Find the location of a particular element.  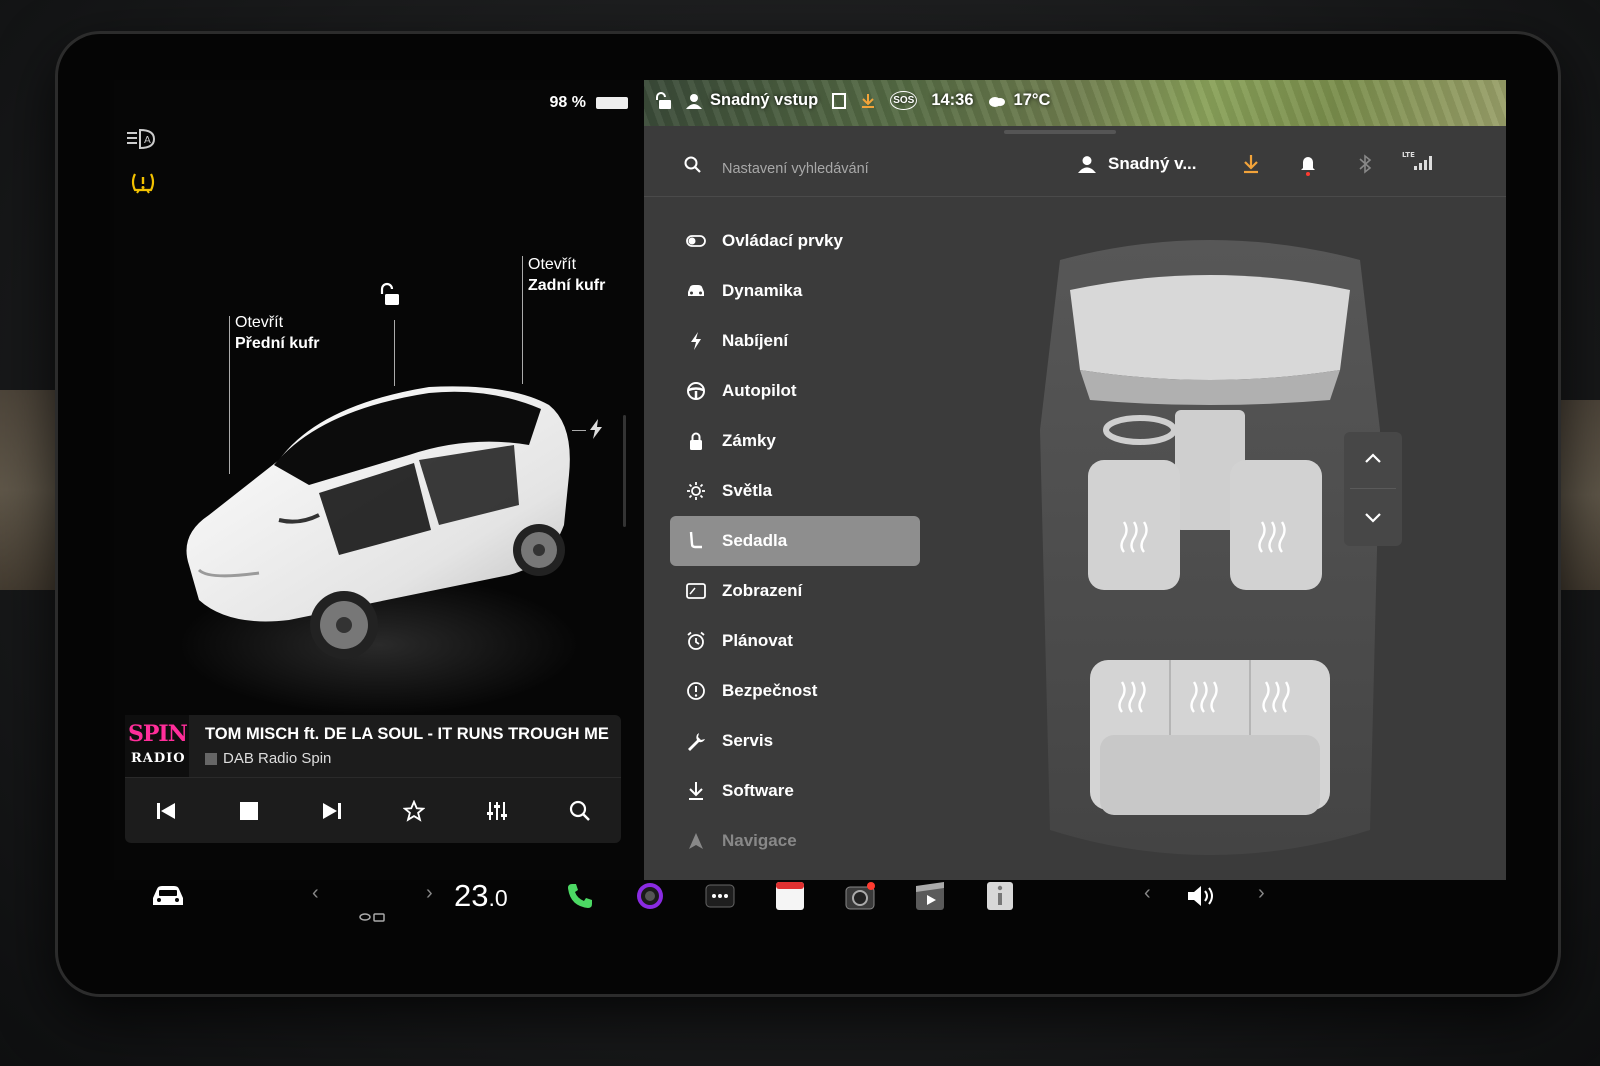

camera-icon is located at coordinates (860, 896).